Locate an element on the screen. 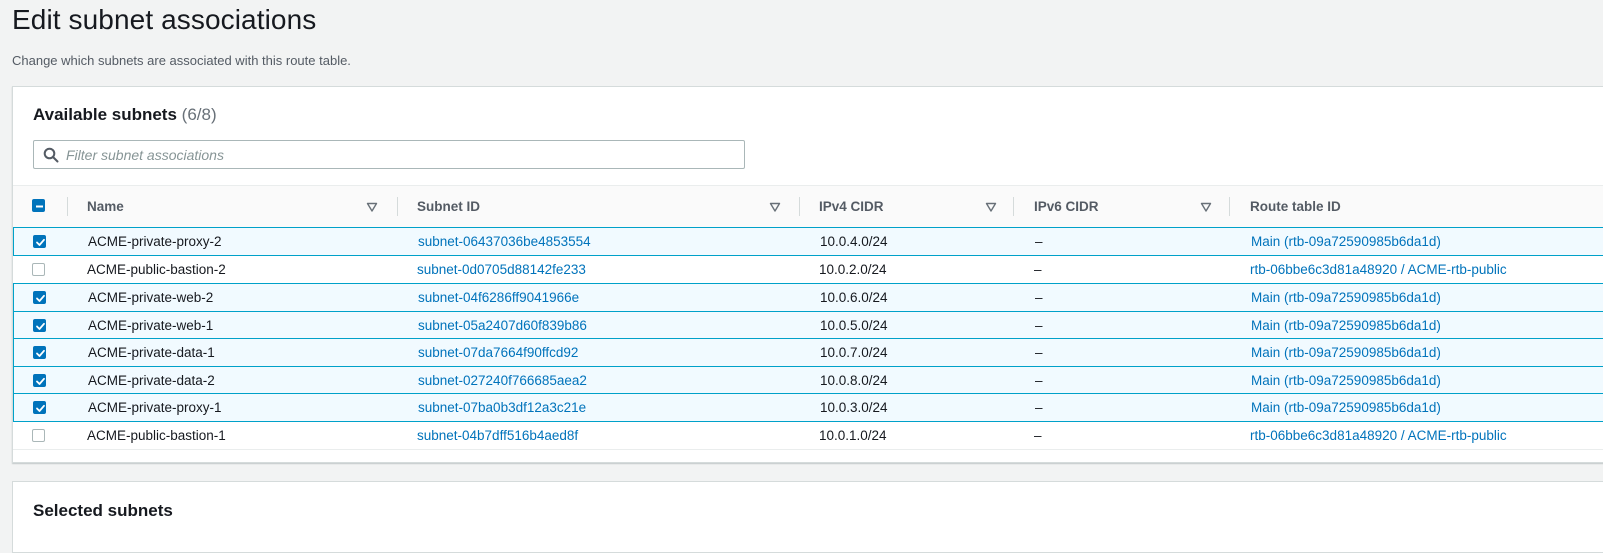  subnet-id-link: subnet-04f6286ff9041966e is located at coordinates (498, 298).